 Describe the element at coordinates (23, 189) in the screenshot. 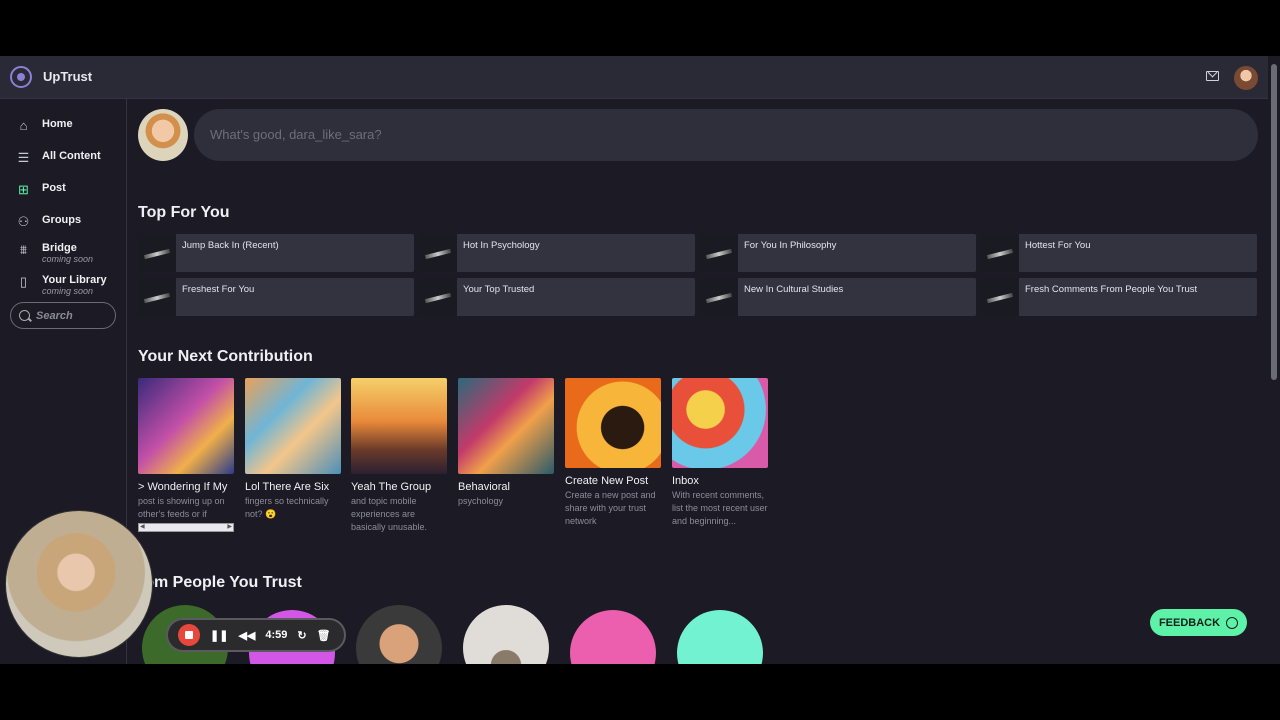

I see `plus-square-icon: ⊞` at that location.